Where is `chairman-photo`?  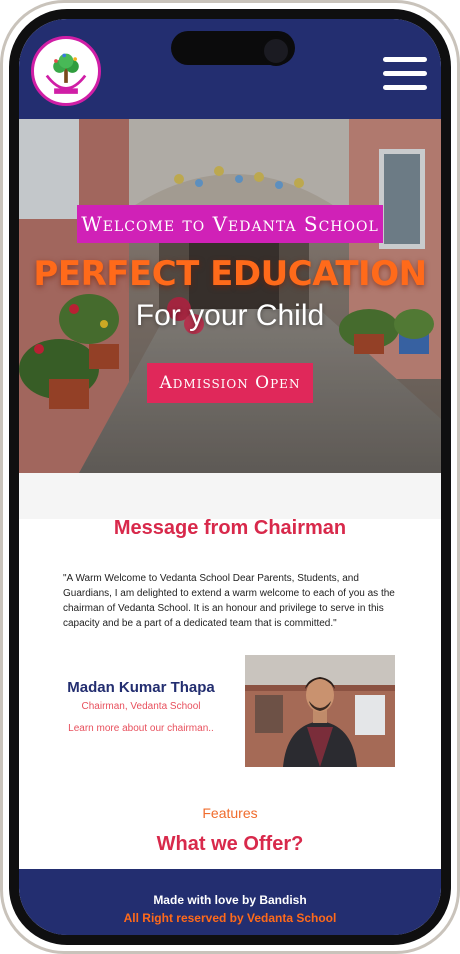 chairman-photo is located at coordinates (320, 711).